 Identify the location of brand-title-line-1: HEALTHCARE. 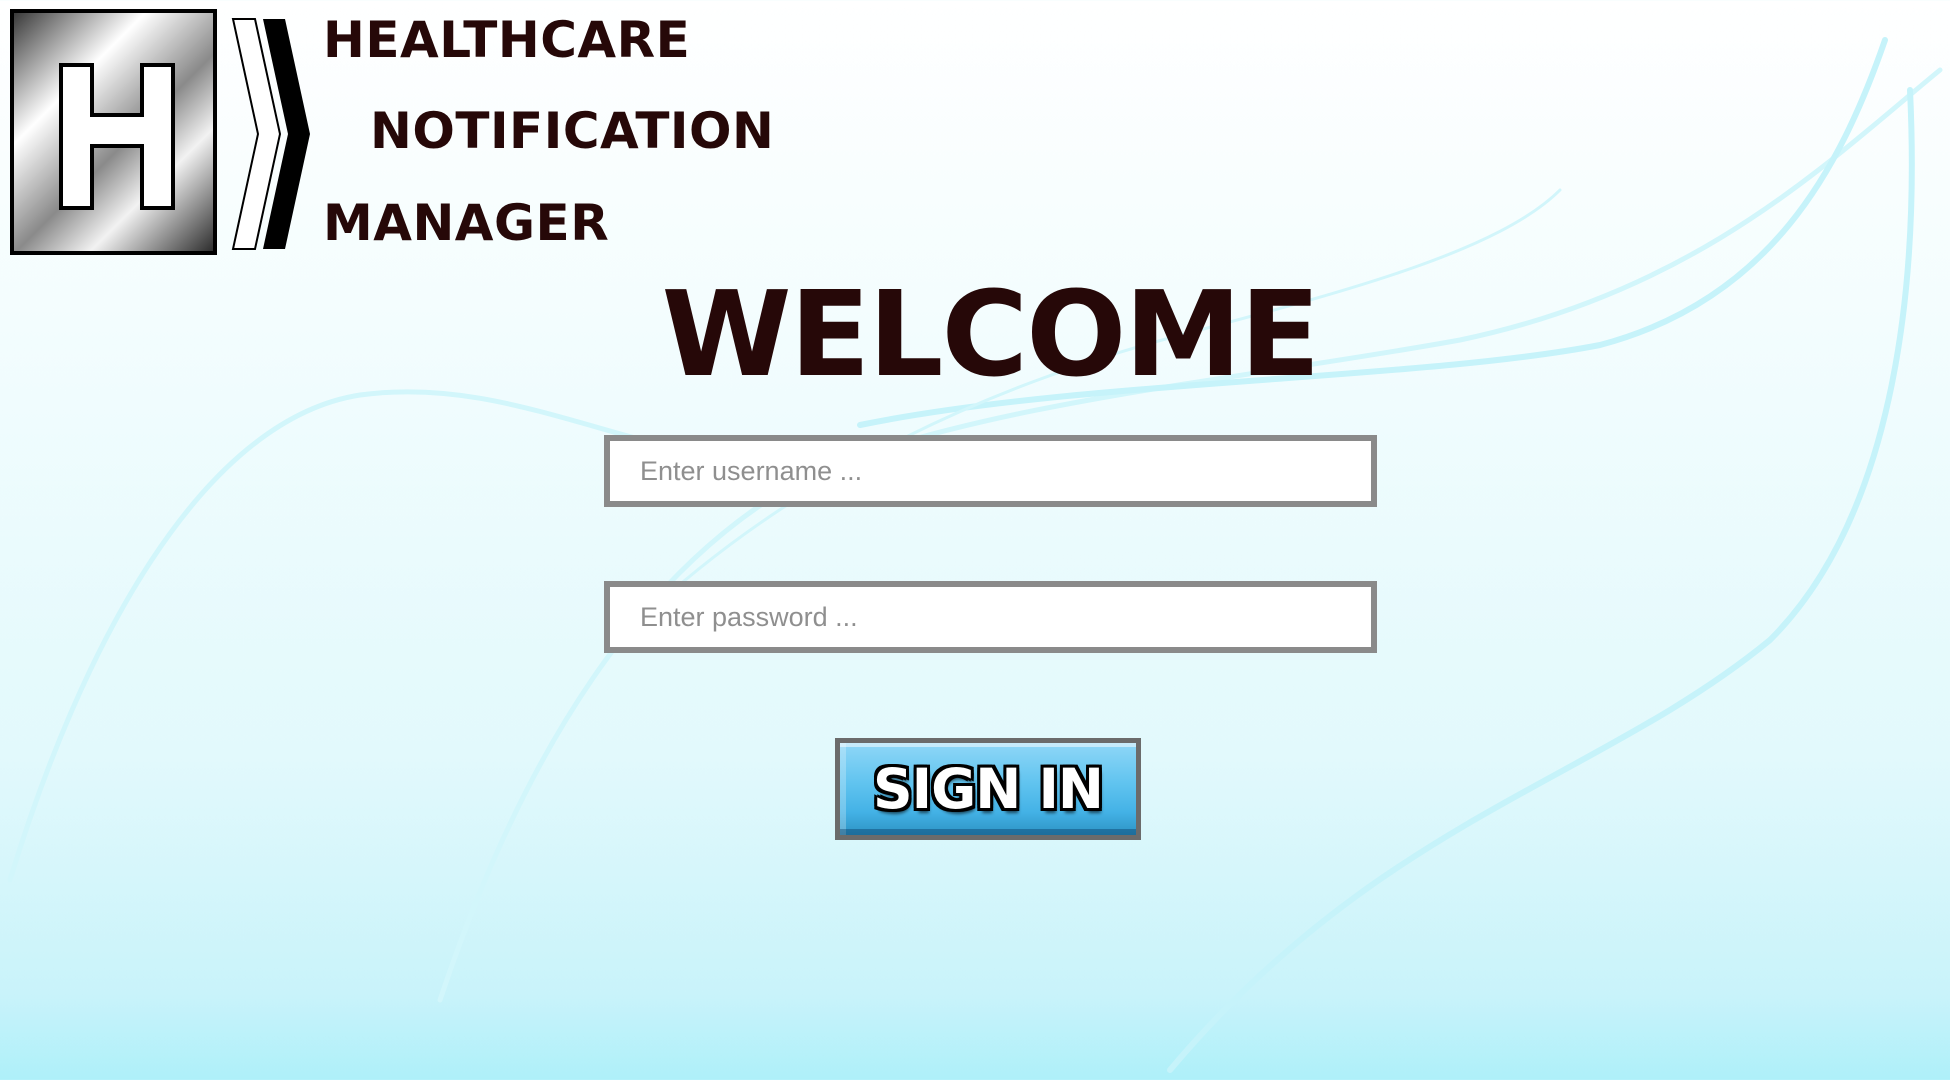
(507, 40).